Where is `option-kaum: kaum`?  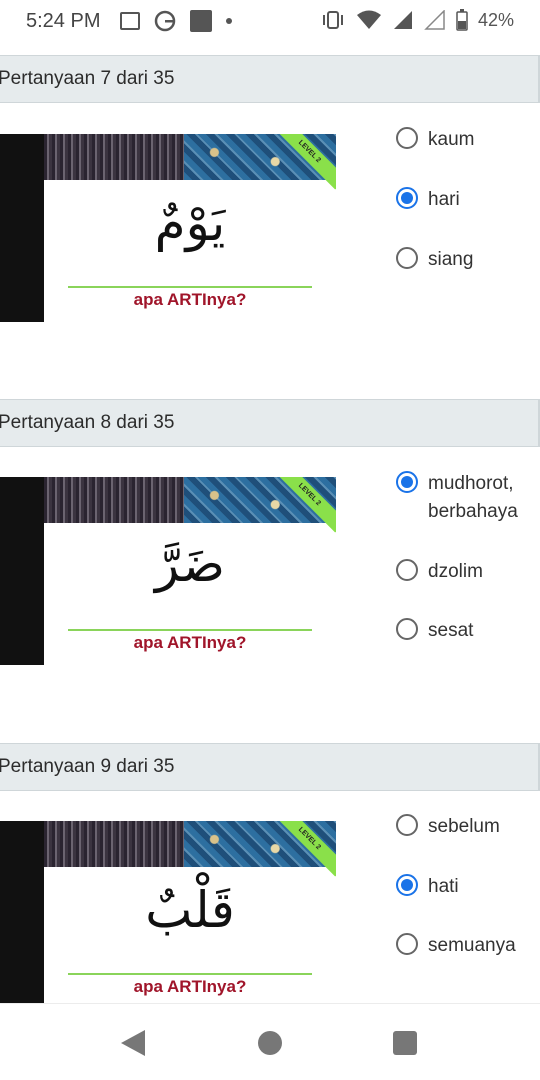 option-kaum: kaum is located at coordinates (435, 140).